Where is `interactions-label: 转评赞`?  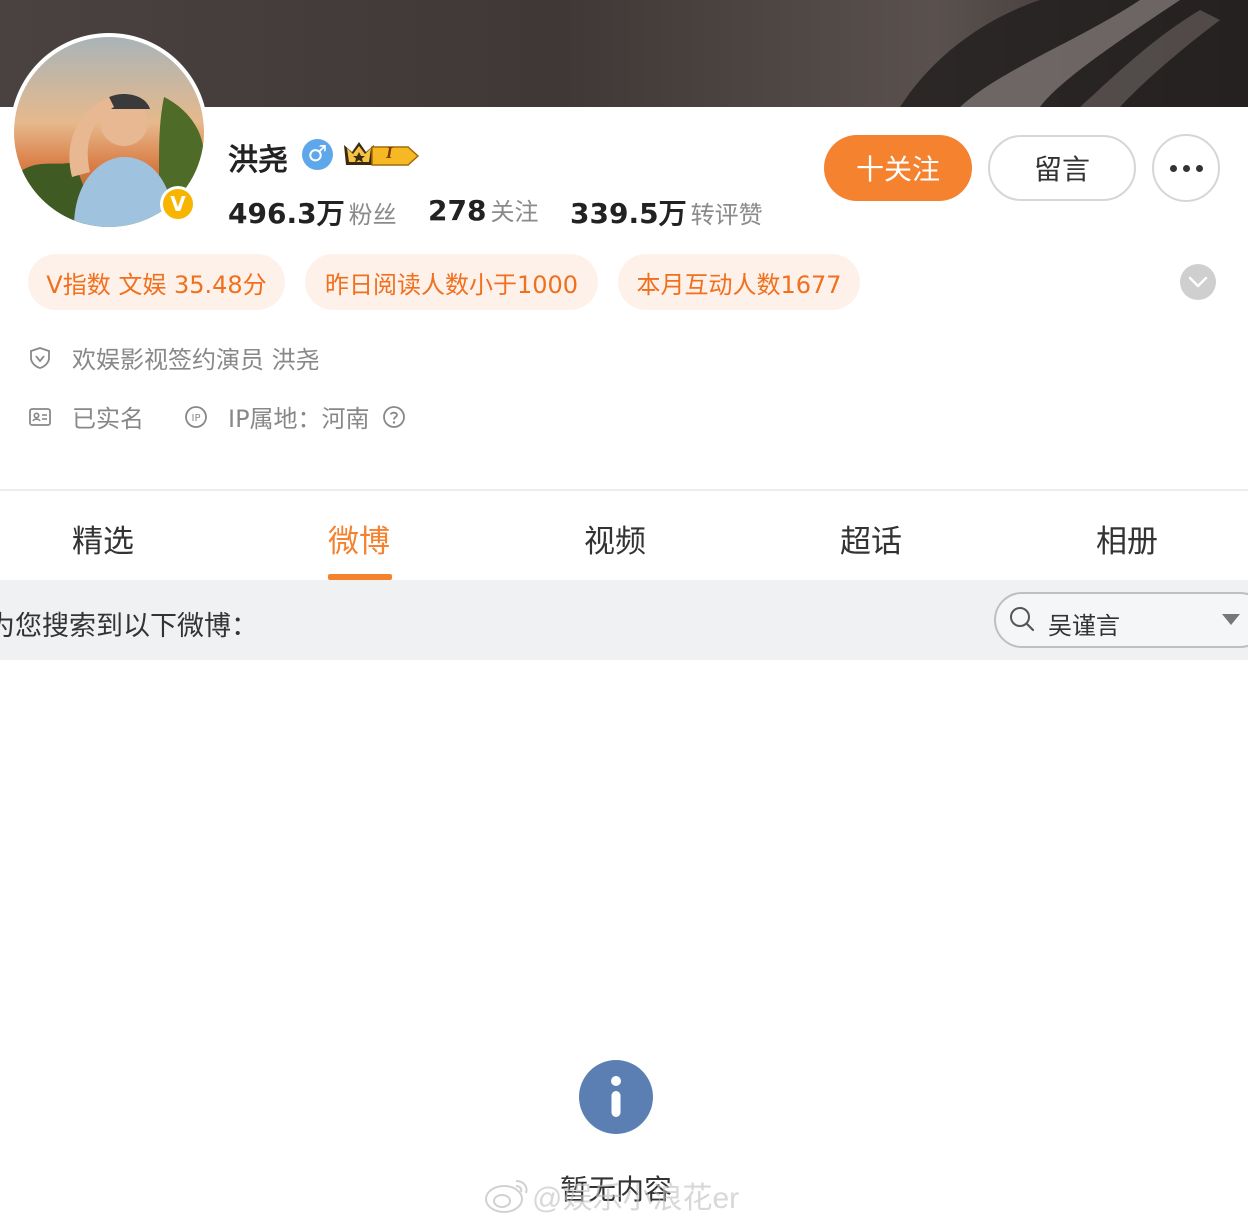 interactions-label: 转评赞 is located at coordinates (726, 215).